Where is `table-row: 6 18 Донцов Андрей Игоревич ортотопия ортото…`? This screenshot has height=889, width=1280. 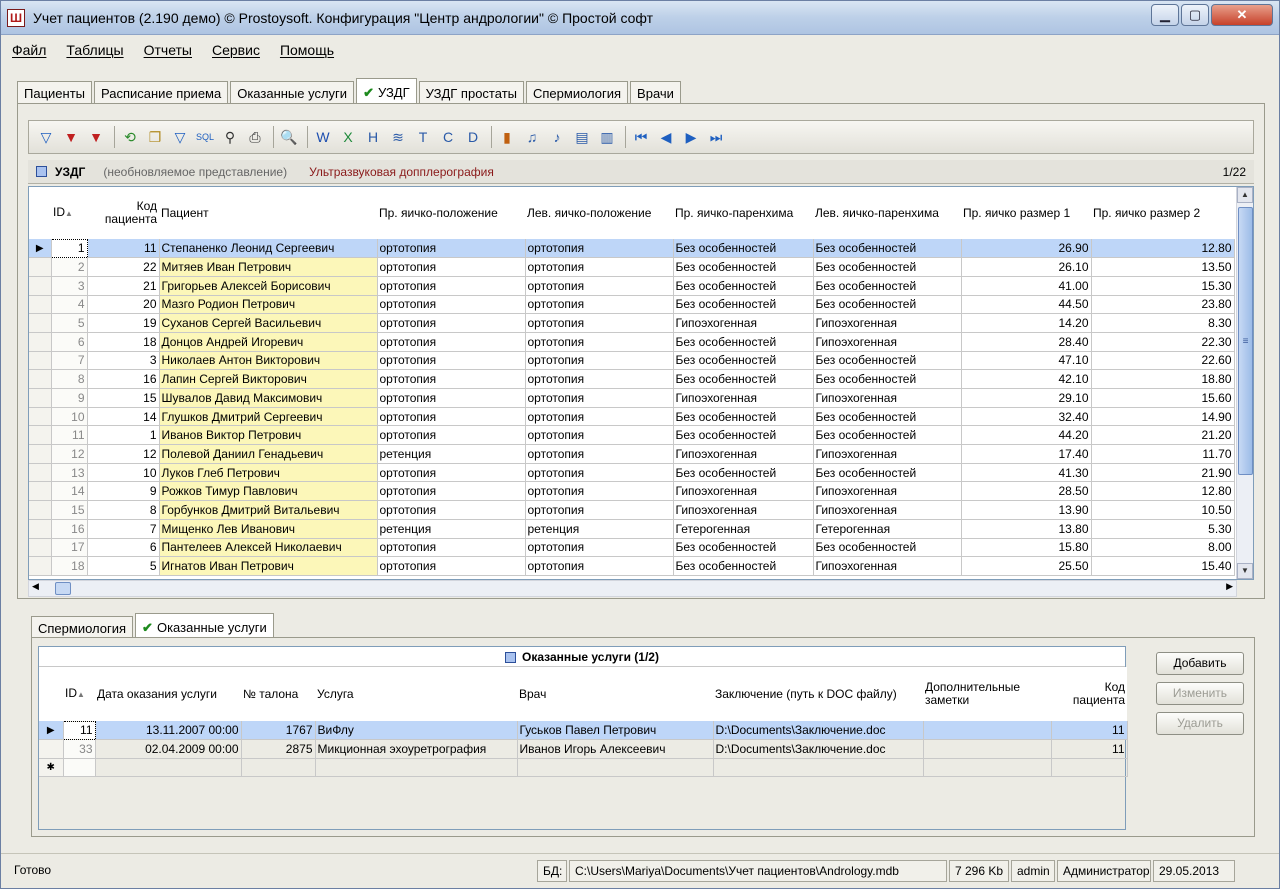
table-row: 6 18 Донцов Андрей Игоревич ортотопия ортото… is located at coordinates (632, 342).